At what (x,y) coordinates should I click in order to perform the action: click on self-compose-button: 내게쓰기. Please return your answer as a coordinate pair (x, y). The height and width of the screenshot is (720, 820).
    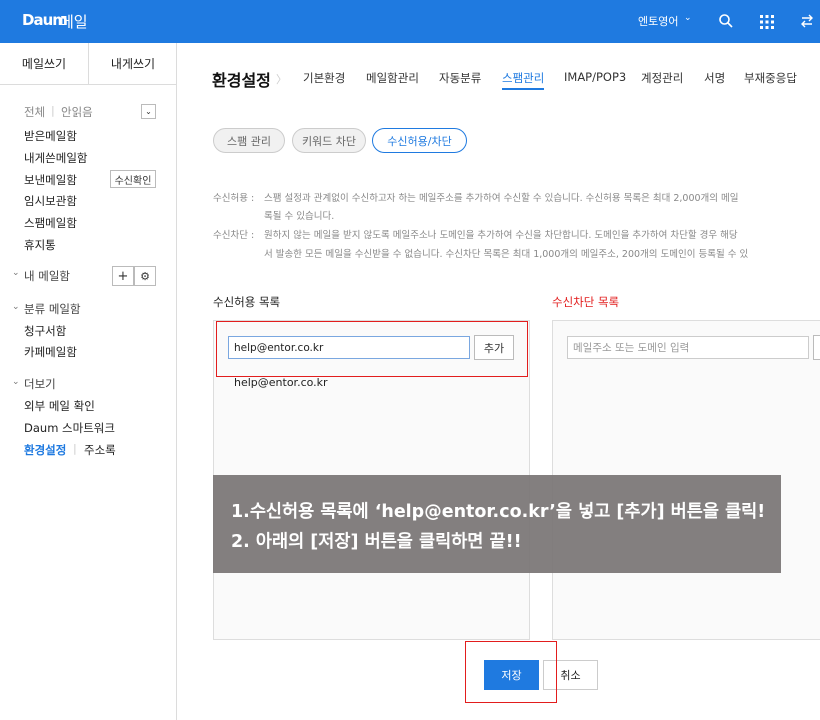
    Looking at the image, I should click on (133, 64).